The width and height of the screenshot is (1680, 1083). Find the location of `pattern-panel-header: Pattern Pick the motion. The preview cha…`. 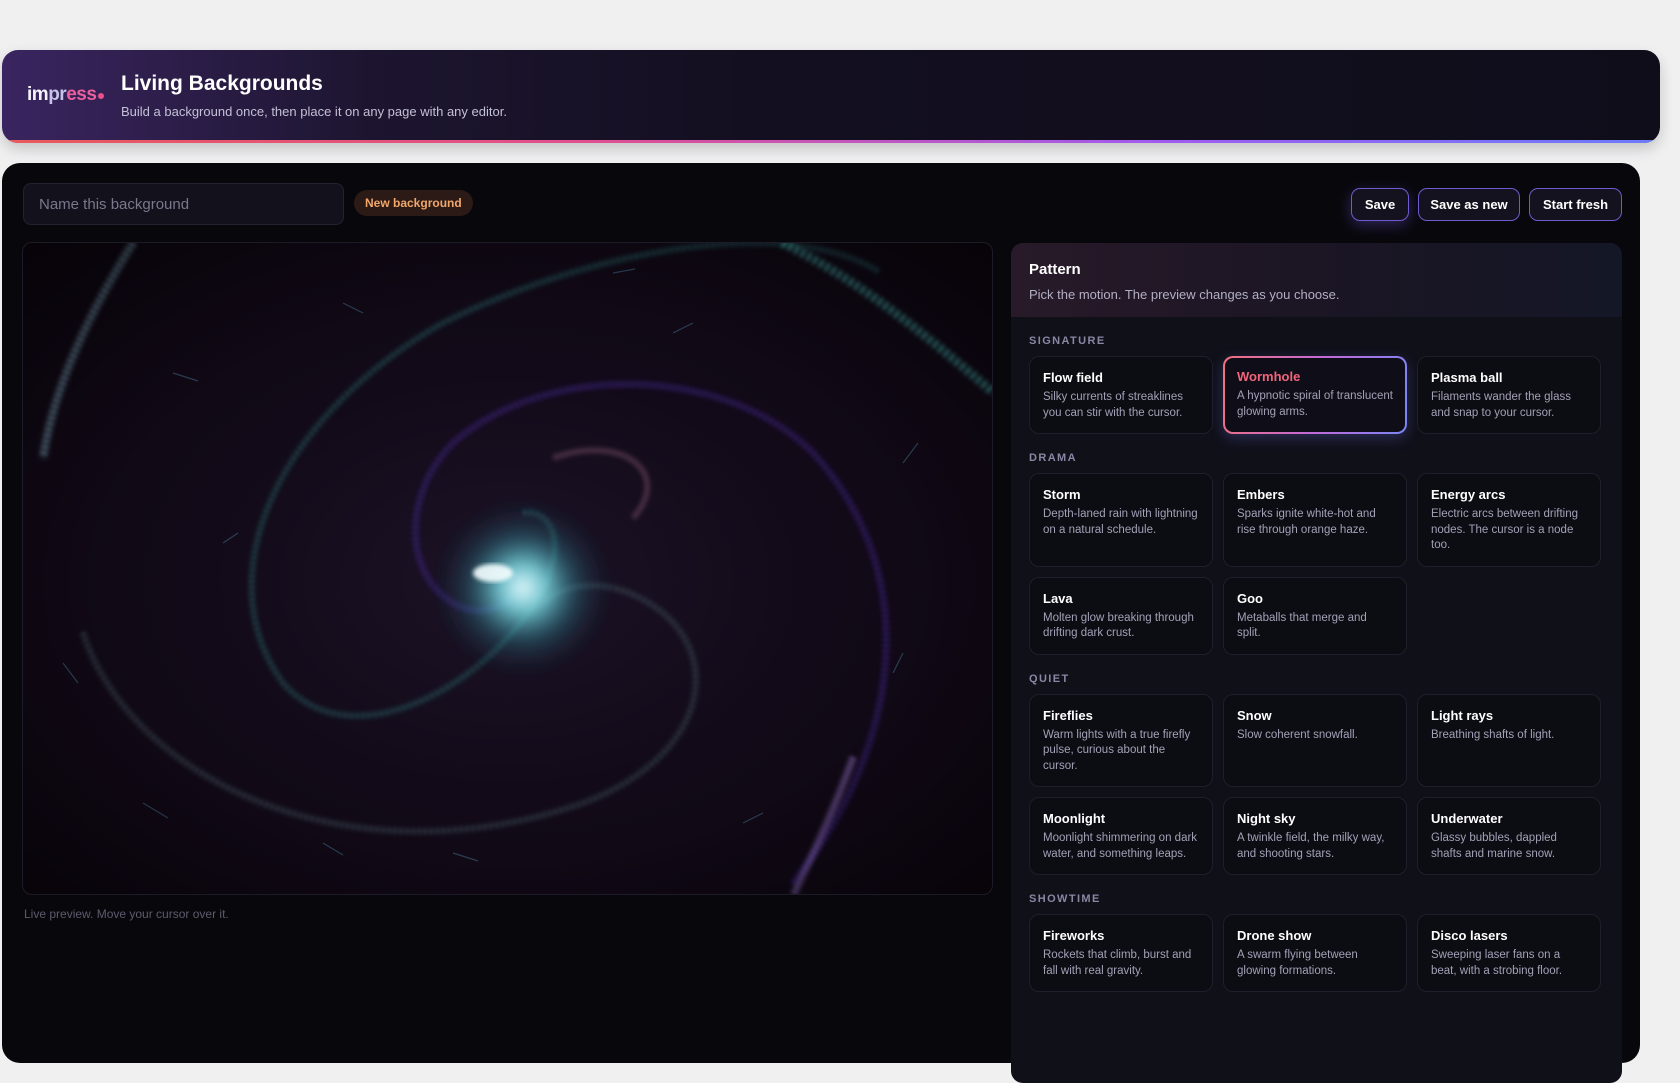

pattern-panel-header: Pattern Pick the motion. The preview cha… is located at coordinates (1316, 280).